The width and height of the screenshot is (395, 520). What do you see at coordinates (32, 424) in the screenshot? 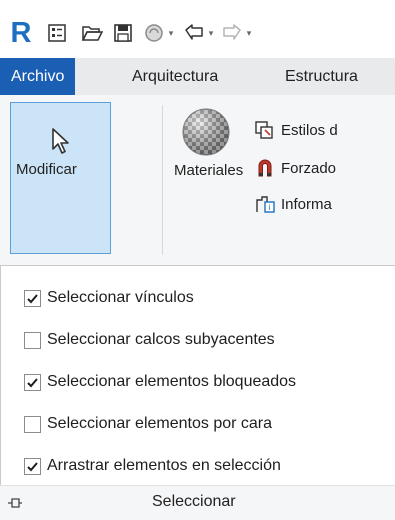
I see `checkbox-select-by-face` at bounding box center [32, 424].